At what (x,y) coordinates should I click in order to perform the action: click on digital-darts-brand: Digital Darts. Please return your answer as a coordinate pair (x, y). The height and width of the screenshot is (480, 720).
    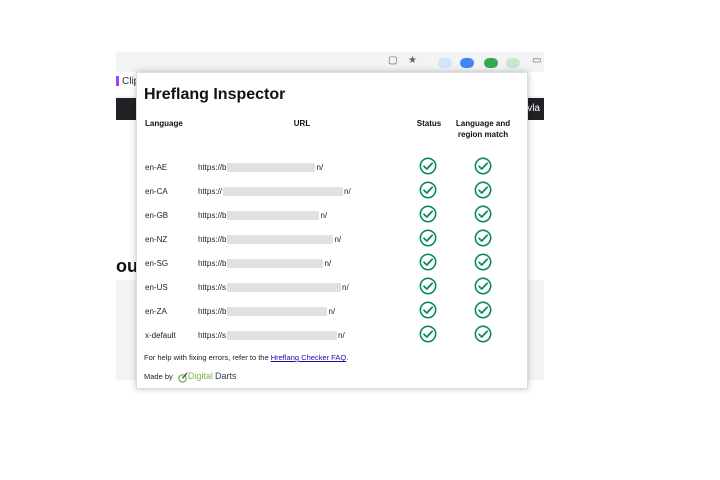
    Looking at the image, I should click on (207, 377).